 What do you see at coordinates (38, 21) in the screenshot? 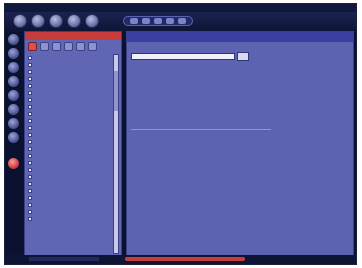
I see `forward-button` at bounding box center [38, 21].